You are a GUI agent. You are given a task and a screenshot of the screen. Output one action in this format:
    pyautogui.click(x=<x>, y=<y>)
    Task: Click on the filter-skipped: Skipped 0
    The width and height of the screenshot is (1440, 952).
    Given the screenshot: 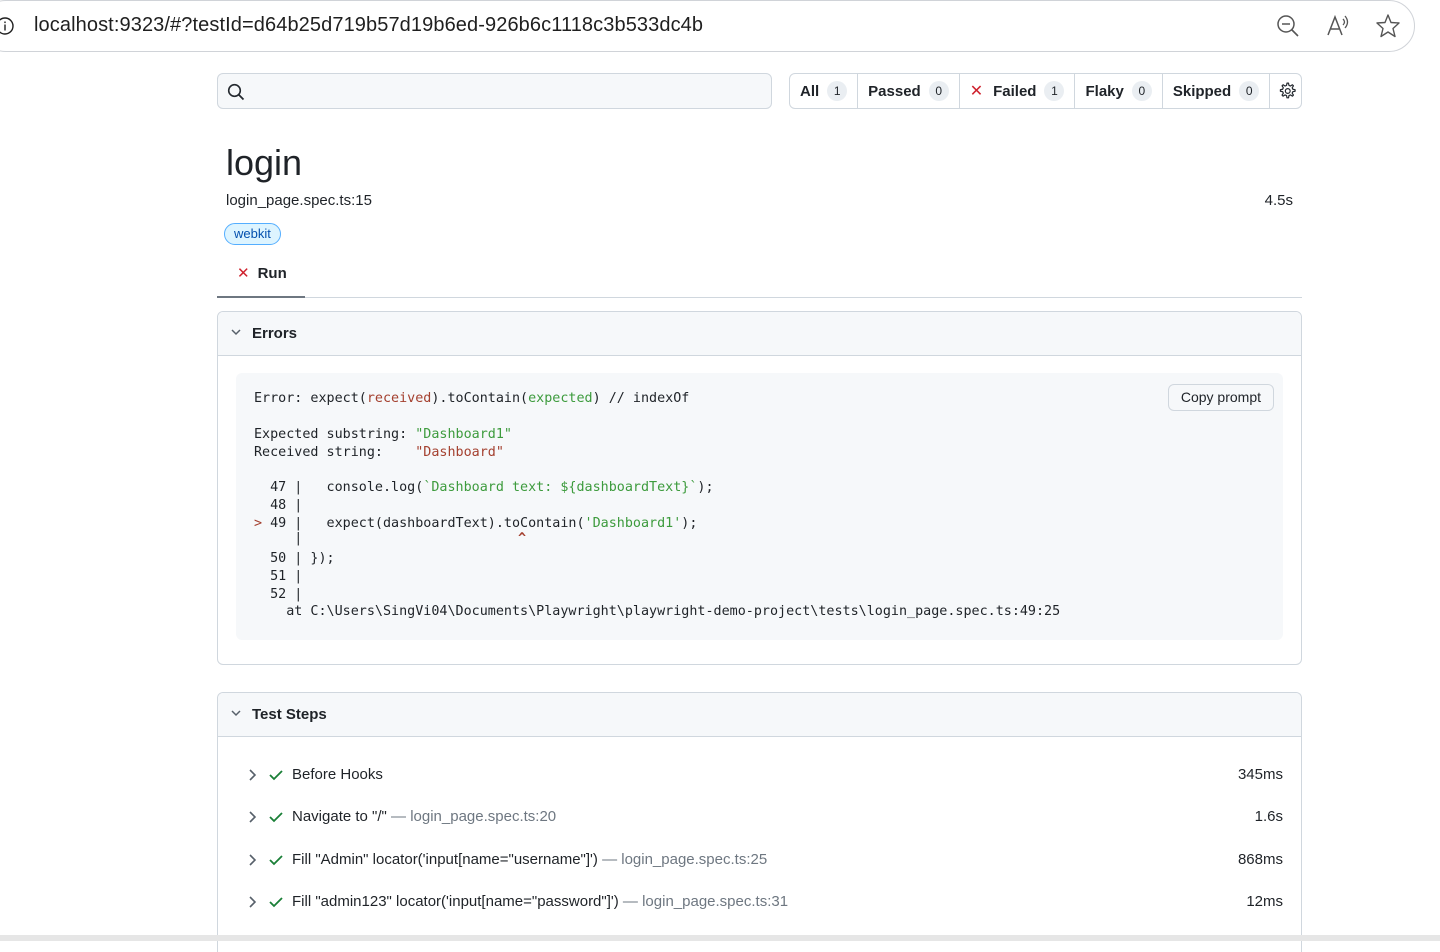 What is the action you would take?
    pyautogui.click(x=1217, y=91)
    